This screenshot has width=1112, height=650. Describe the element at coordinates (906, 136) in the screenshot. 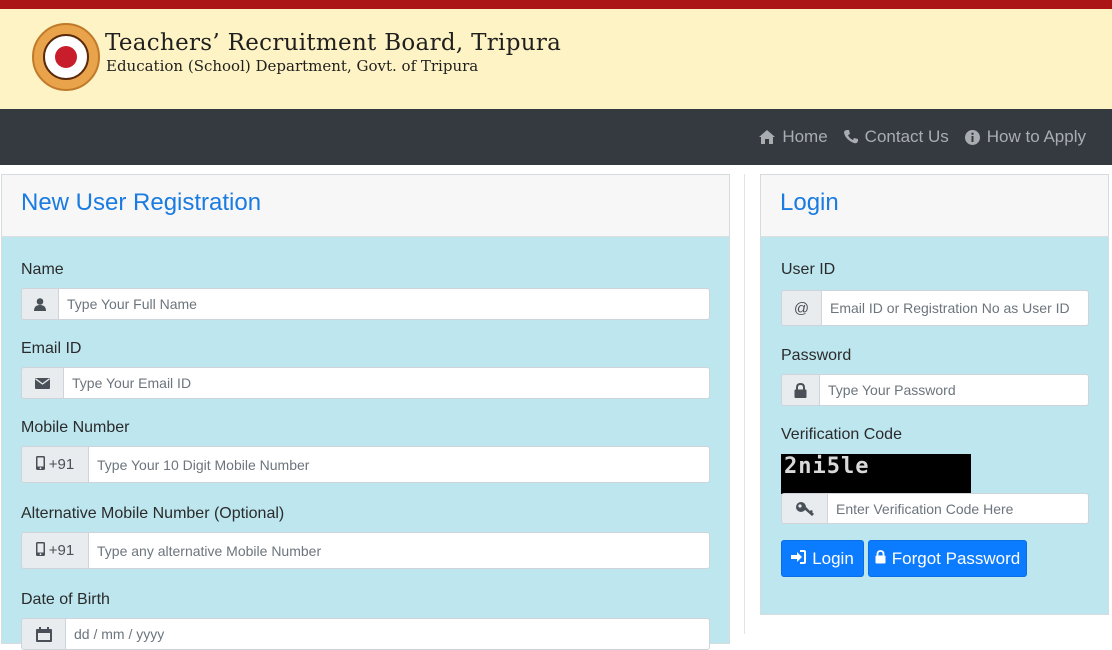

I see `nav-contact-label: Contact Us` at that location.